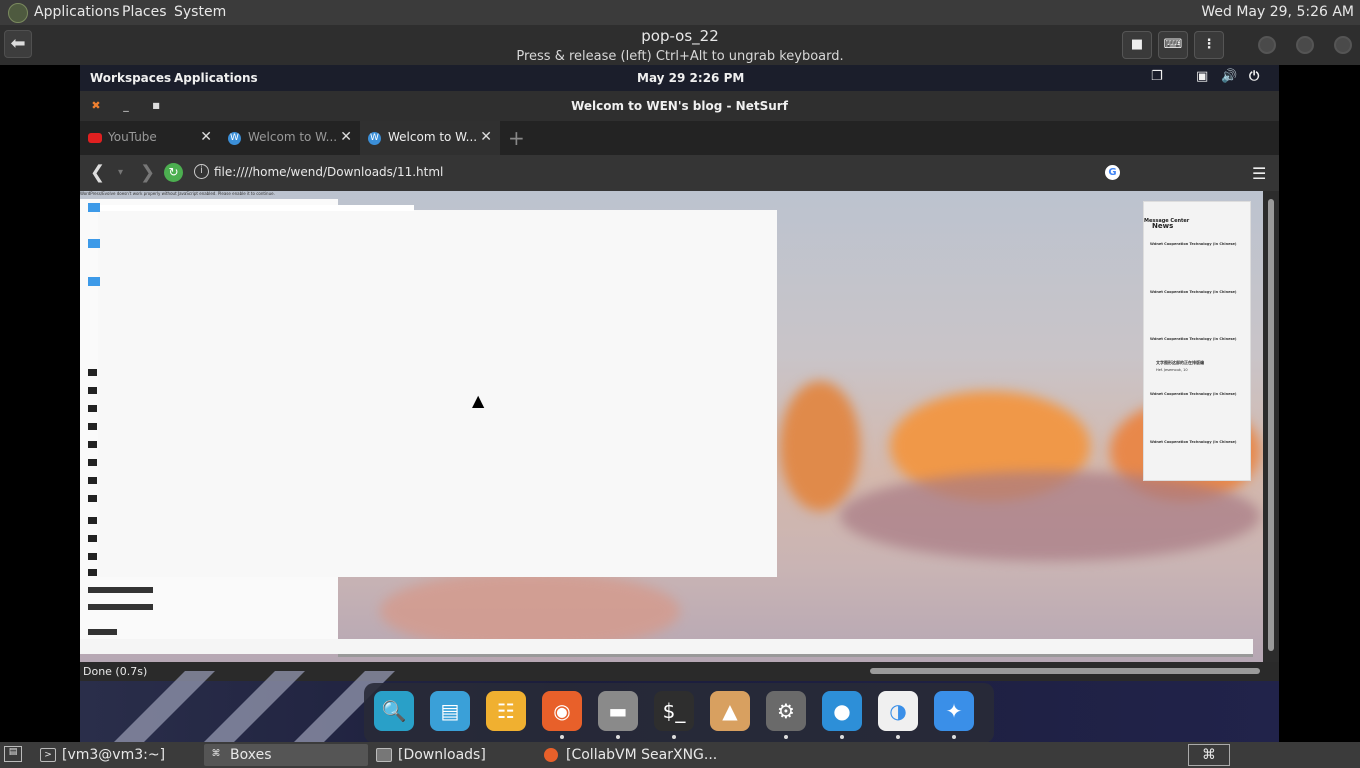 This screenshot has height=768, width=1360. I want to click on menu-applications: Applications, so click(77, 12).